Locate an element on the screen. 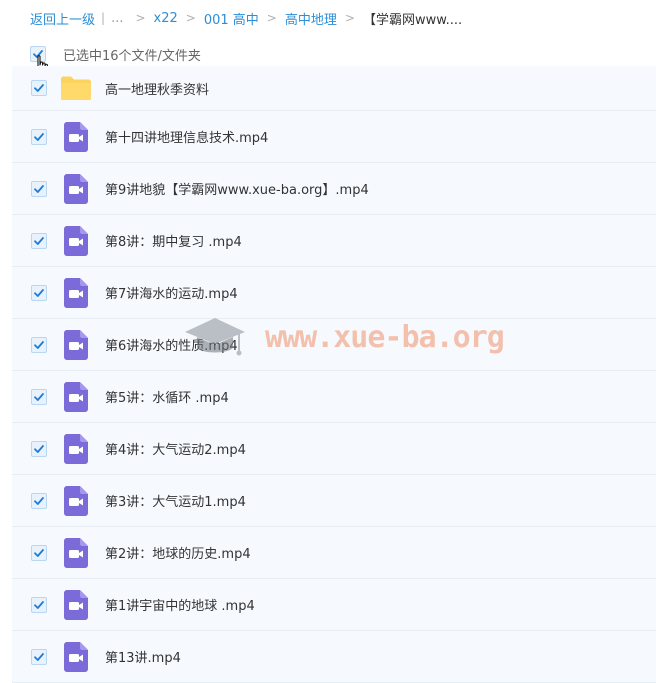  file-row: 第1讲宇宙中的地球 .mp4 is located at coordinates (334, 605).